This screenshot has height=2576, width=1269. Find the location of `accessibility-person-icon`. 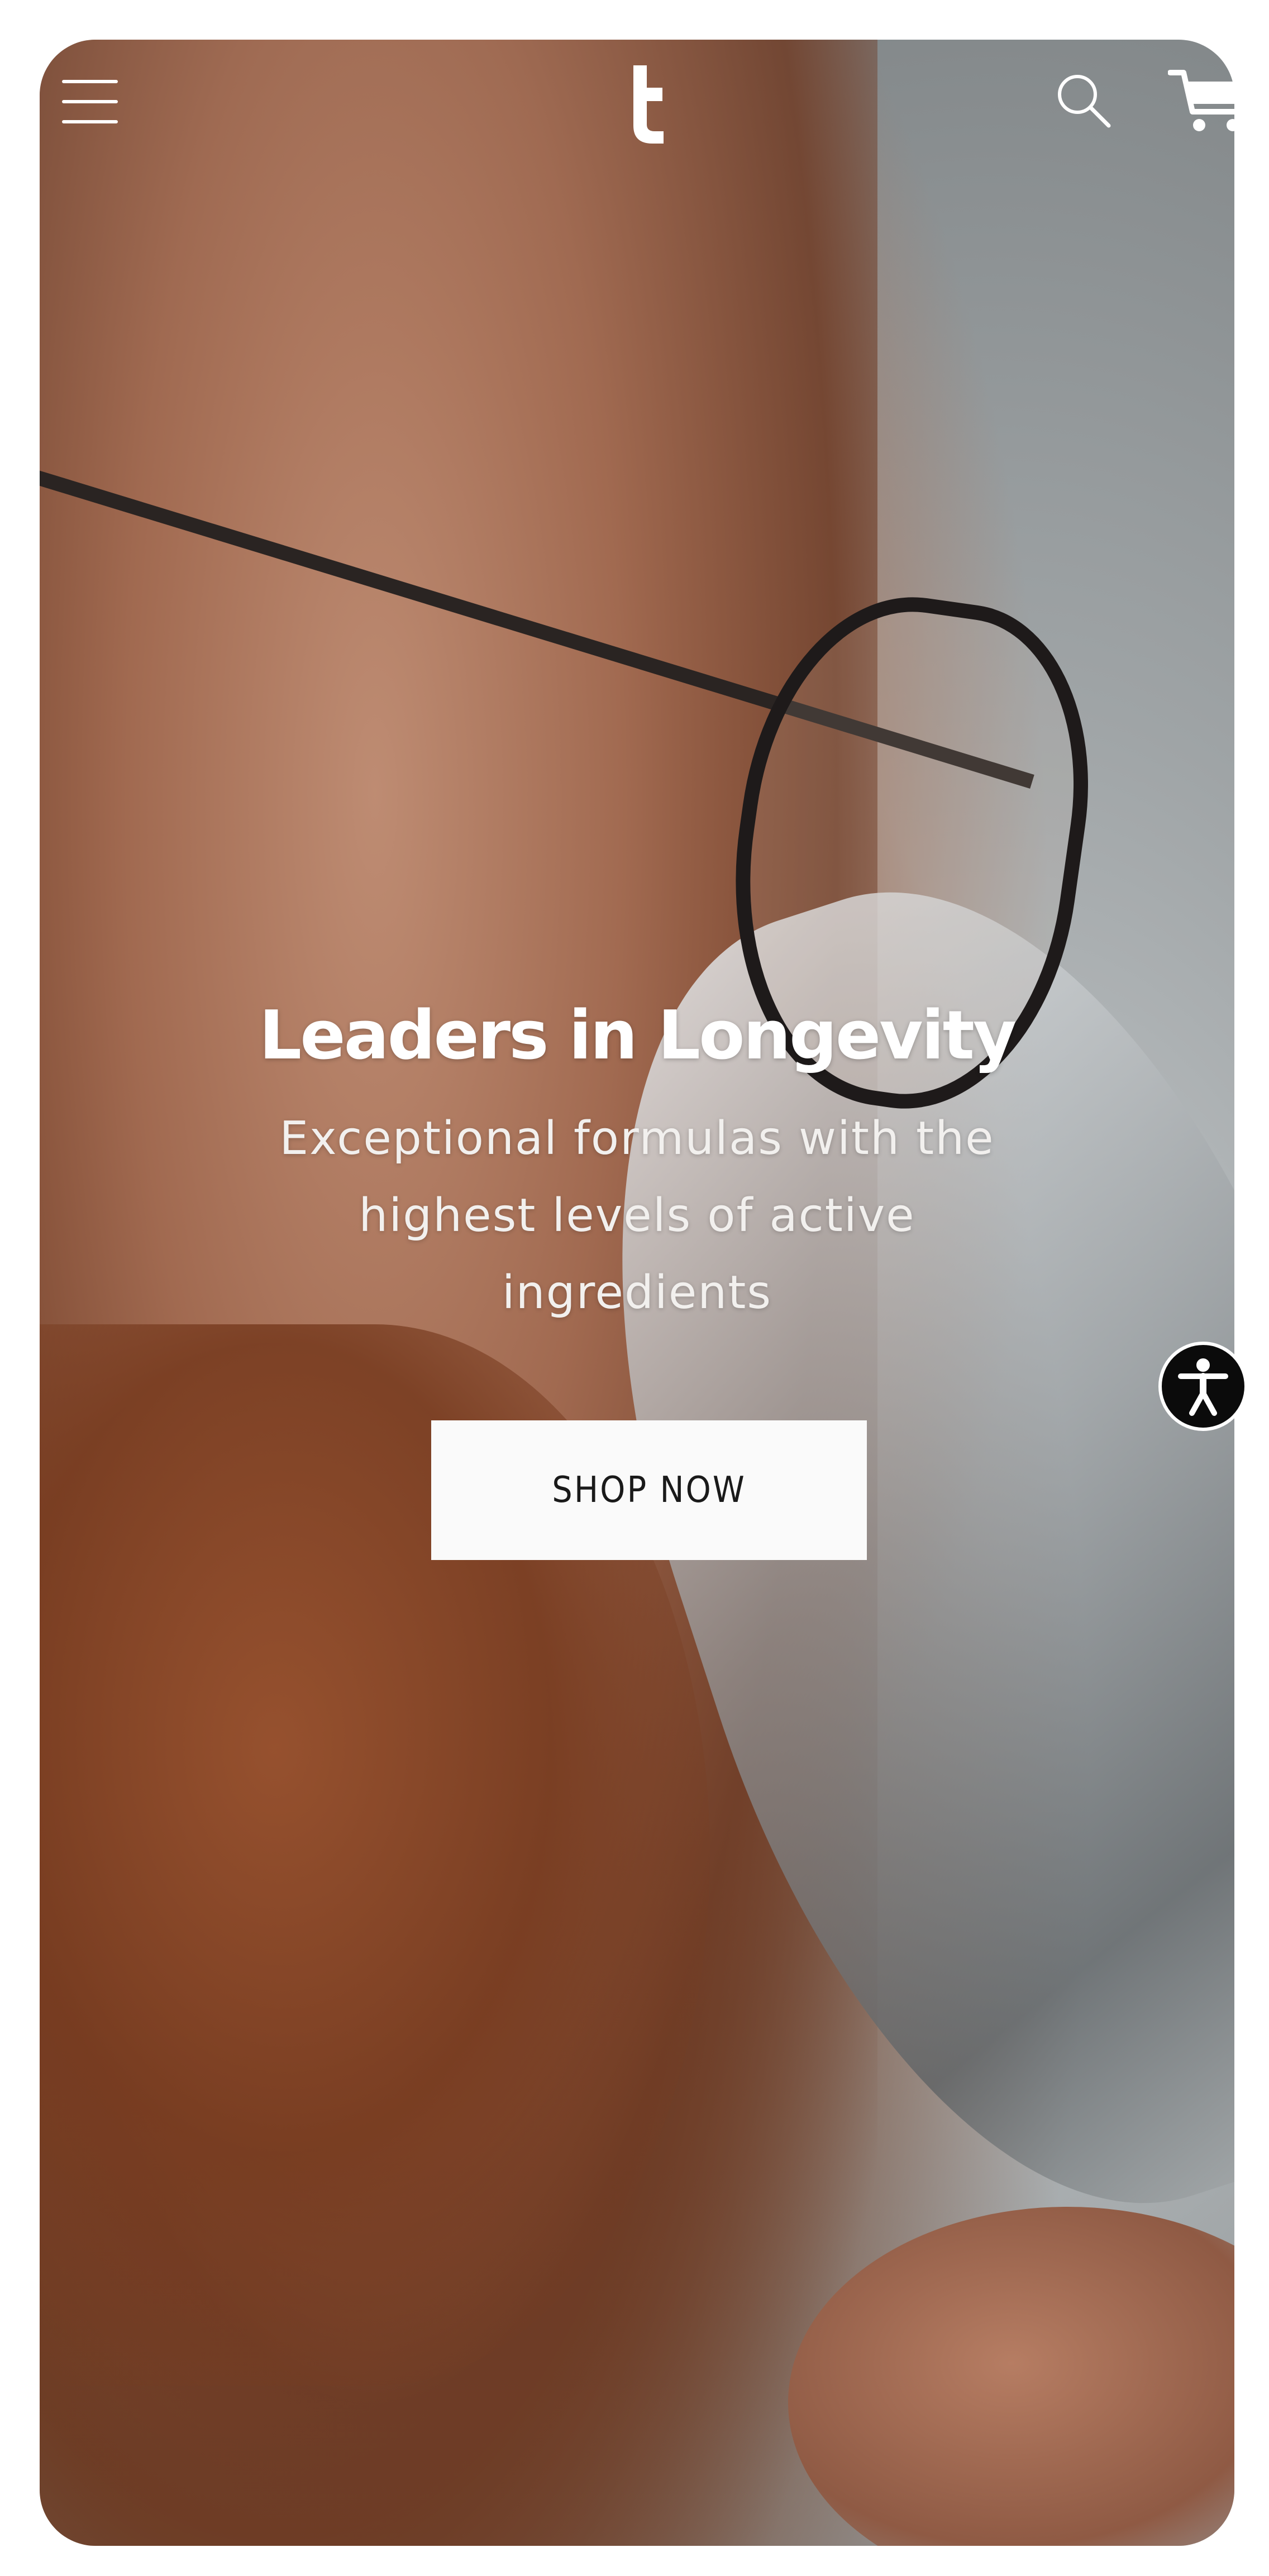

accessibility-person-icon is located at coordinates (1203, 1387).